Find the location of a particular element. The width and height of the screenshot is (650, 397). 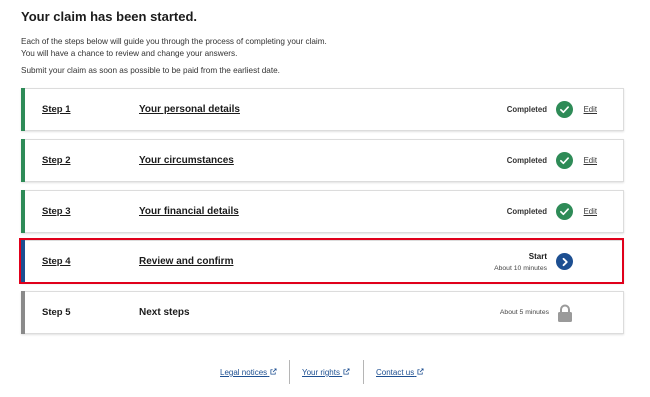

step-2-number-link: Step 2 is located at coordinates (56, 160).